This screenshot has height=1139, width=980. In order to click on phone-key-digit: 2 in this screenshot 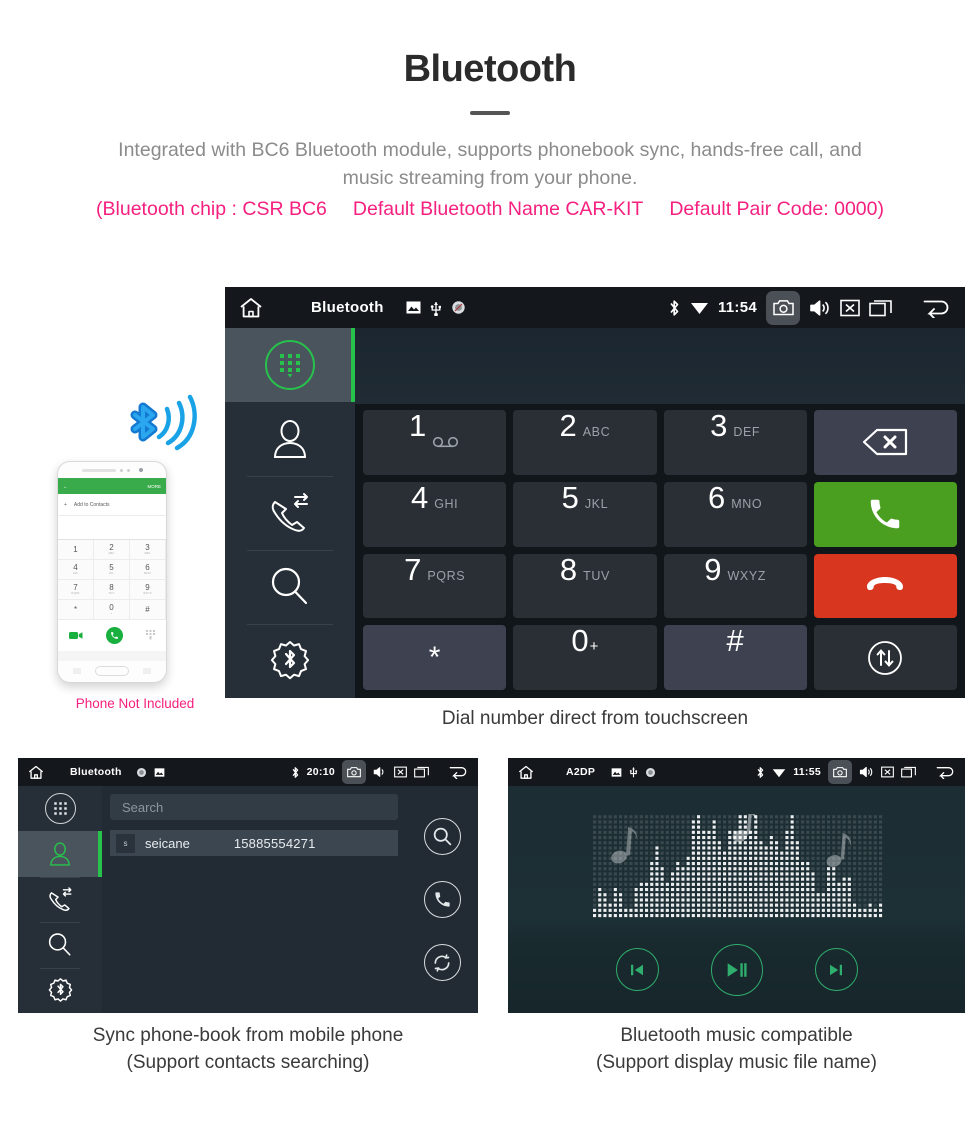, I will do `click(111, 547)`.